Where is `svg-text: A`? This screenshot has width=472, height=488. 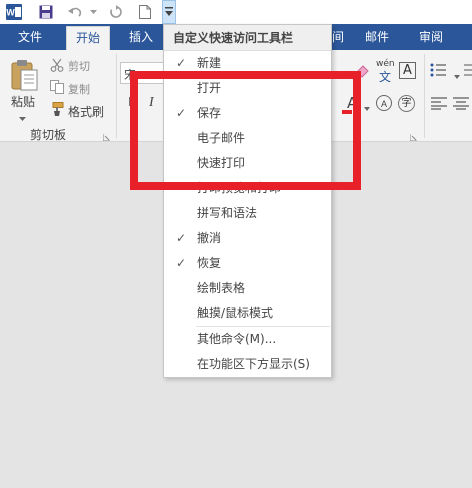
svg-text: A is located at coordinates (384, 104).